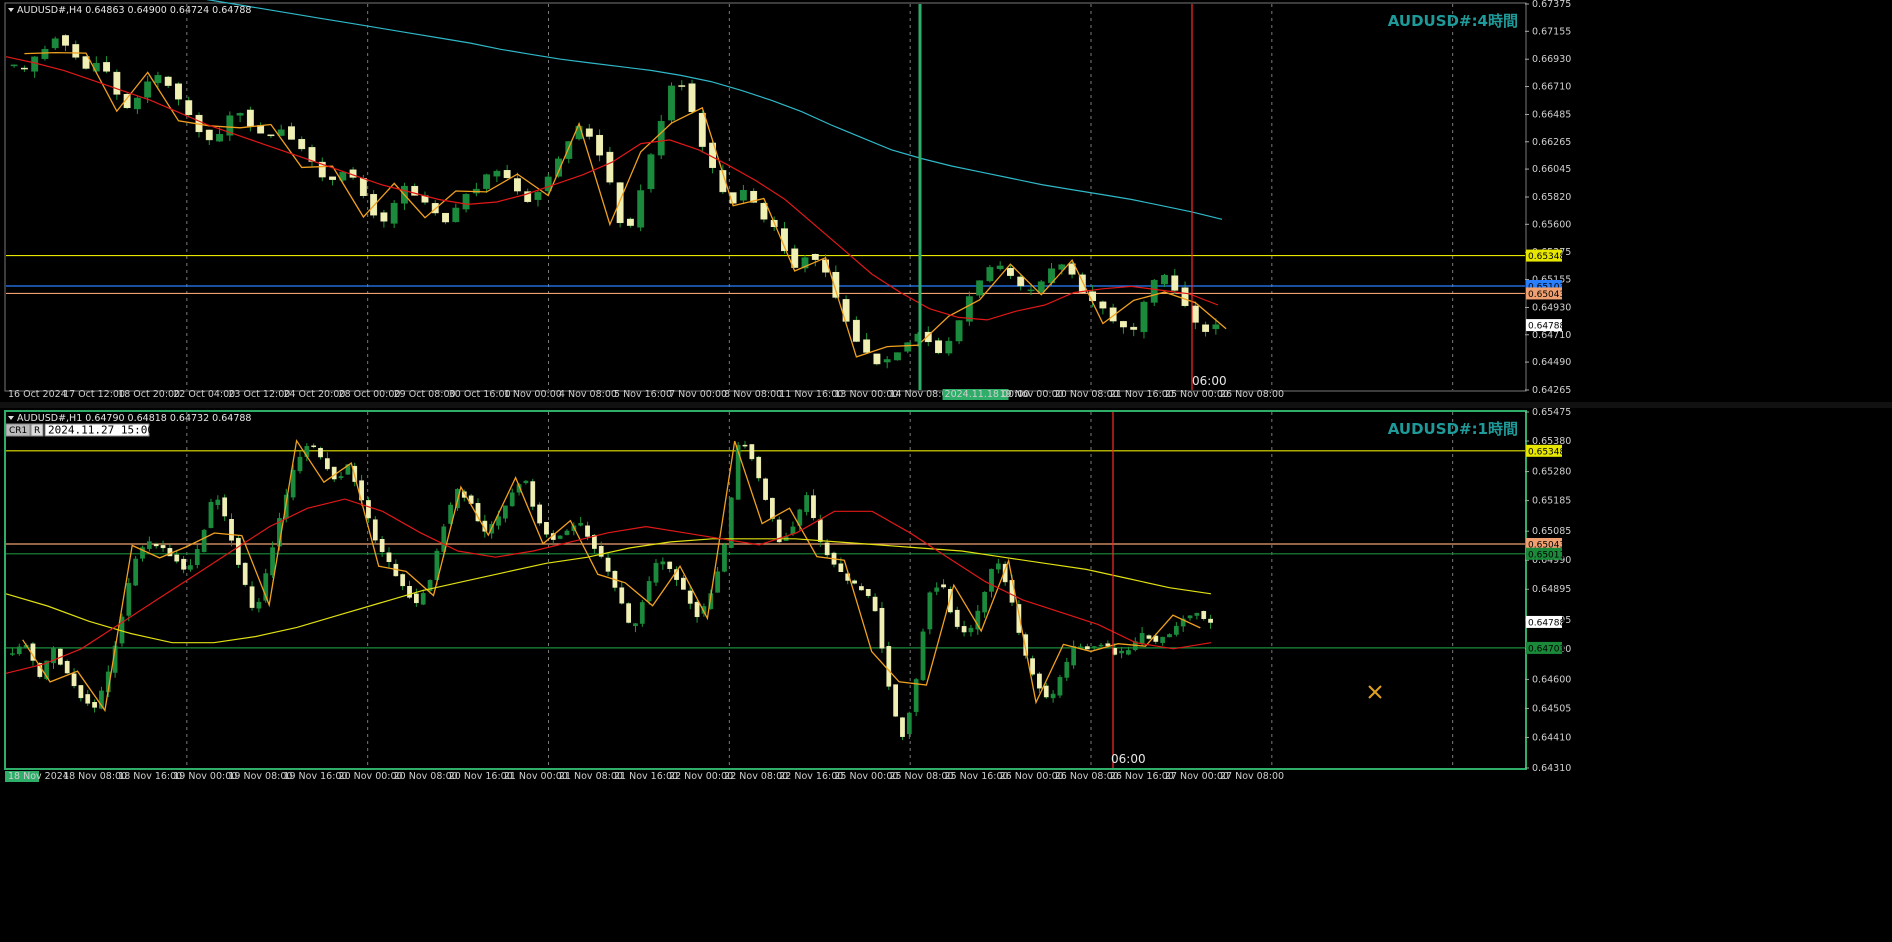  What do you see at coordinates (1128, 759) in the screenshot?
I see `cursor-time-label: 06:00` at bounding box center [1128, 759].